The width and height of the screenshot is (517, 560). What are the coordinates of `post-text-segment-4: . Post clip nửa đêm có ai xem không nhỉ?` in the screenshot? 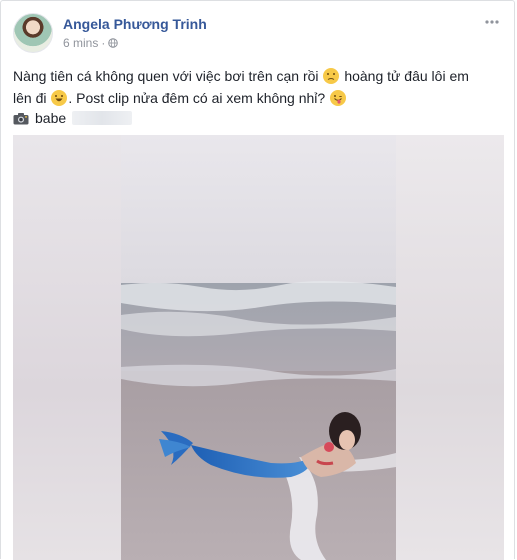 It's located at (197, 98).